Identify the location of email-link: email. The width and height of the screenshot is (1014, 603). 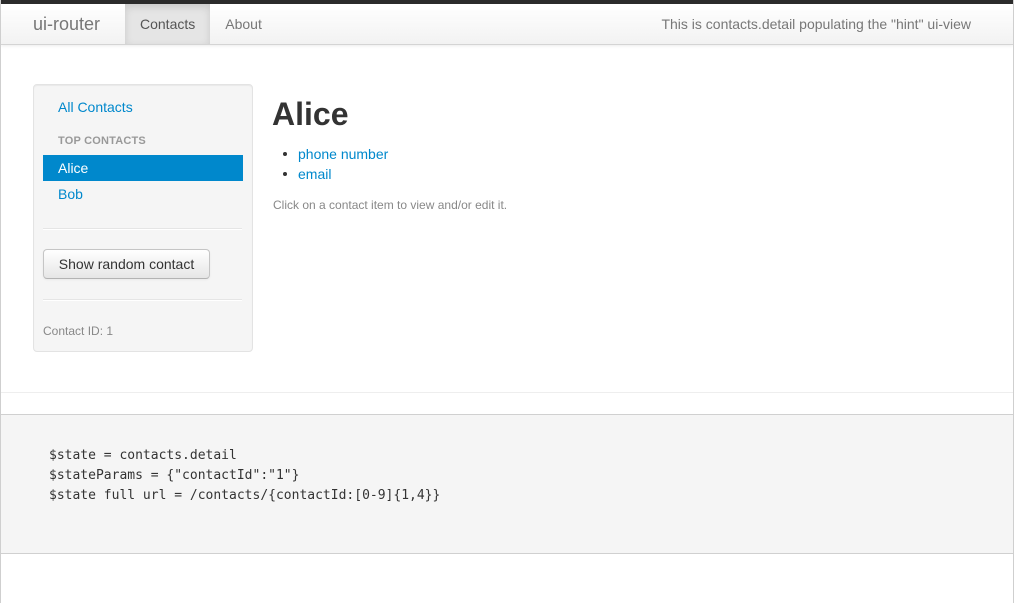
(314, 174).